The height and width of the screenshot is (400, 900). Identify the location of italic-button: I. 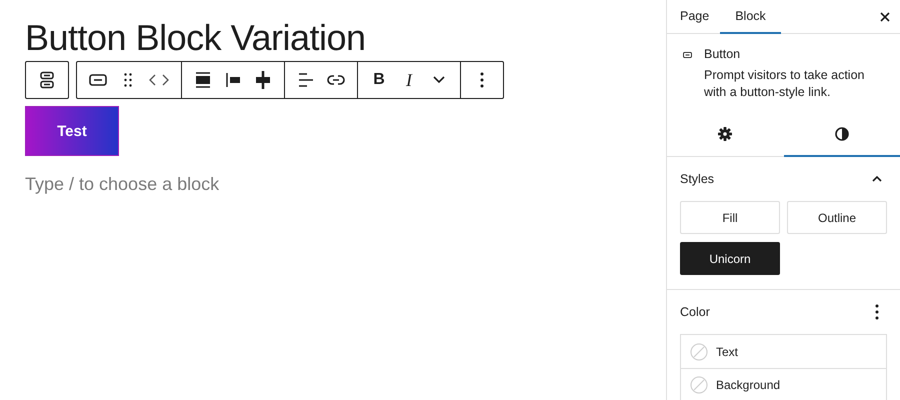
(409, 80).